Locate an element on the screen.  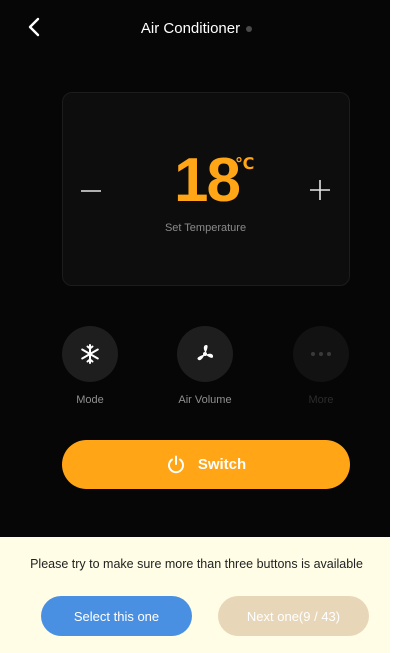
power-switch-button: Switch is located at coordinates (206, 464).